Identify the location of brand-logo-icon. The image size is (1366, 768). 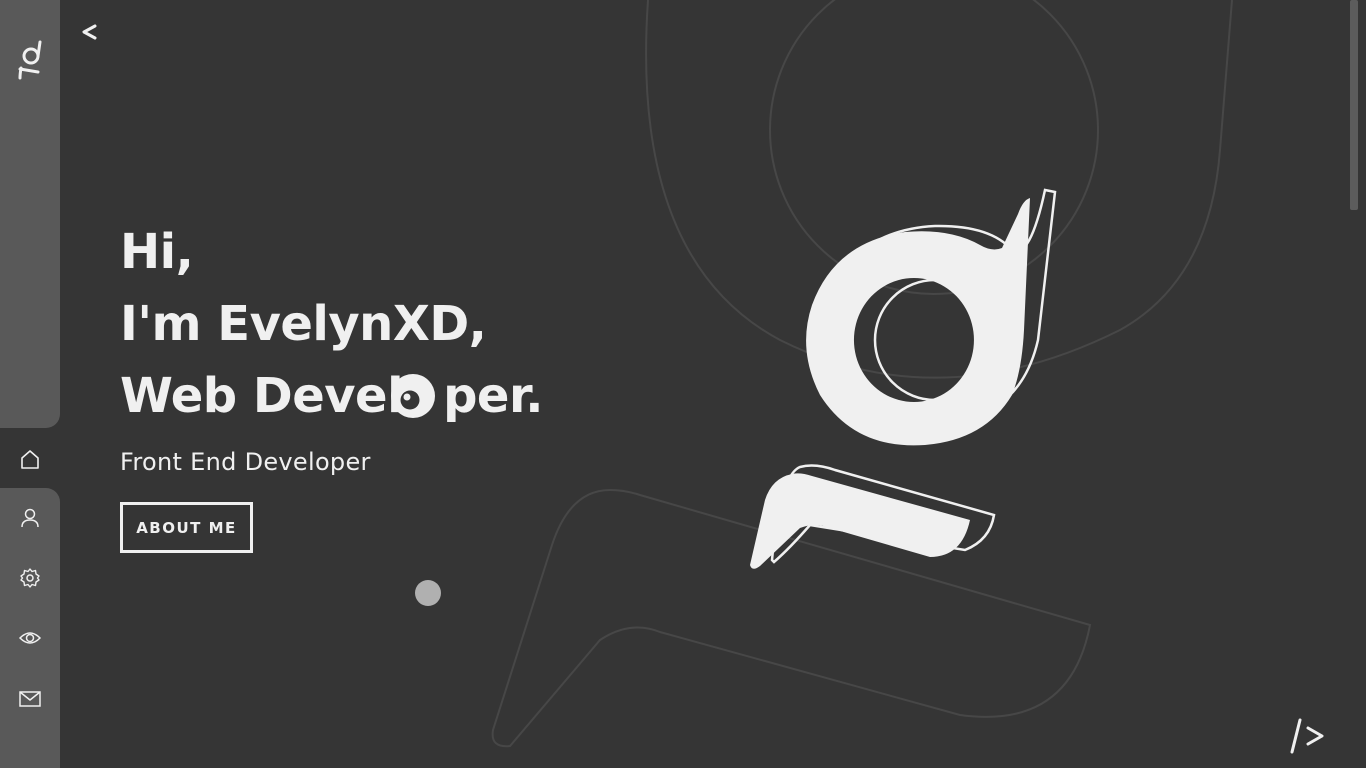
(30, 60).